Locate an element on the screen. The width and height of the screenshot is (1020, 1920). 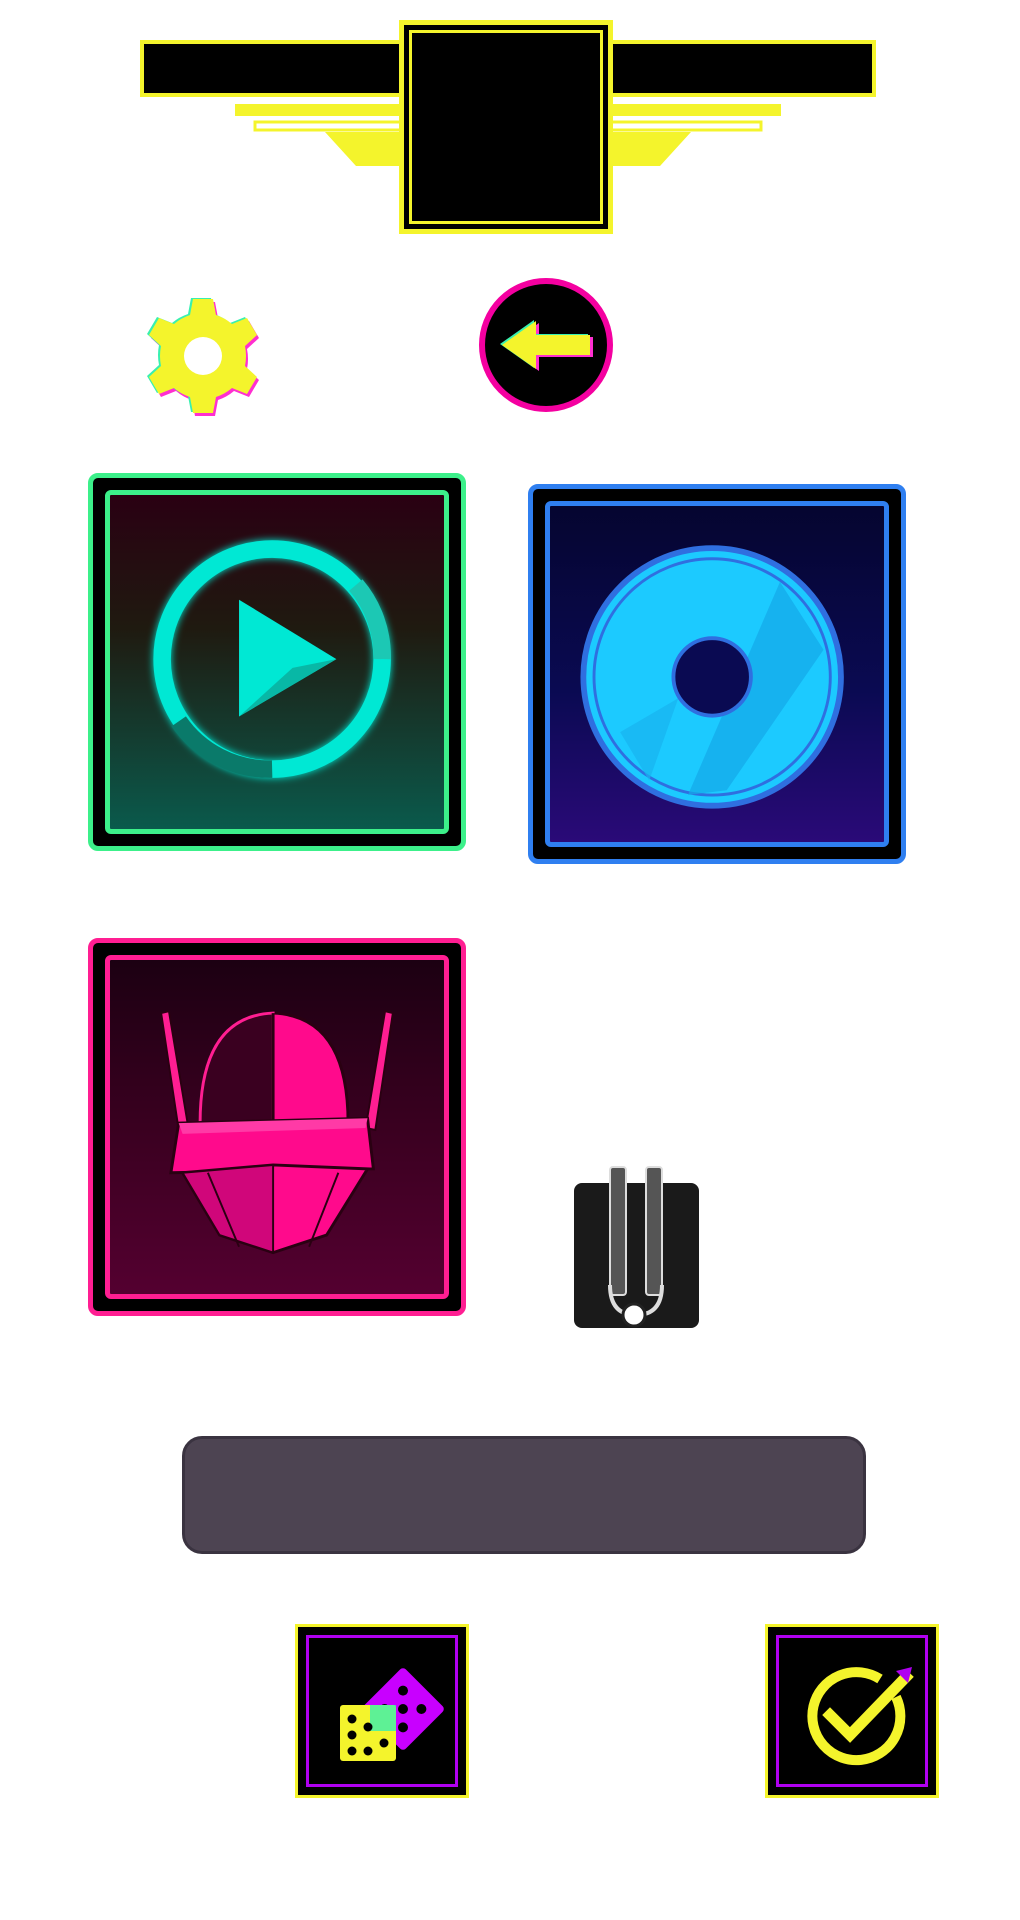
play-icon is located at coordinates (272, 659).